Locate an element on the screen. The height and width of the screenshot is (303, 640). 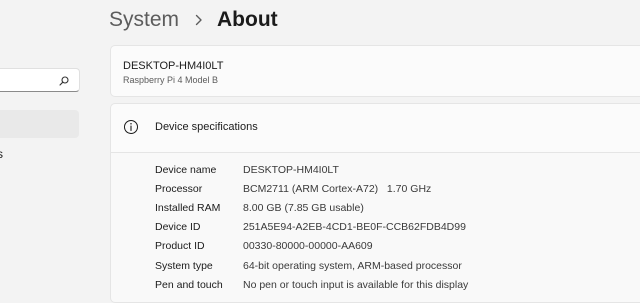
device-specifications-title: Device specifications is located at coordinates (206, 127).